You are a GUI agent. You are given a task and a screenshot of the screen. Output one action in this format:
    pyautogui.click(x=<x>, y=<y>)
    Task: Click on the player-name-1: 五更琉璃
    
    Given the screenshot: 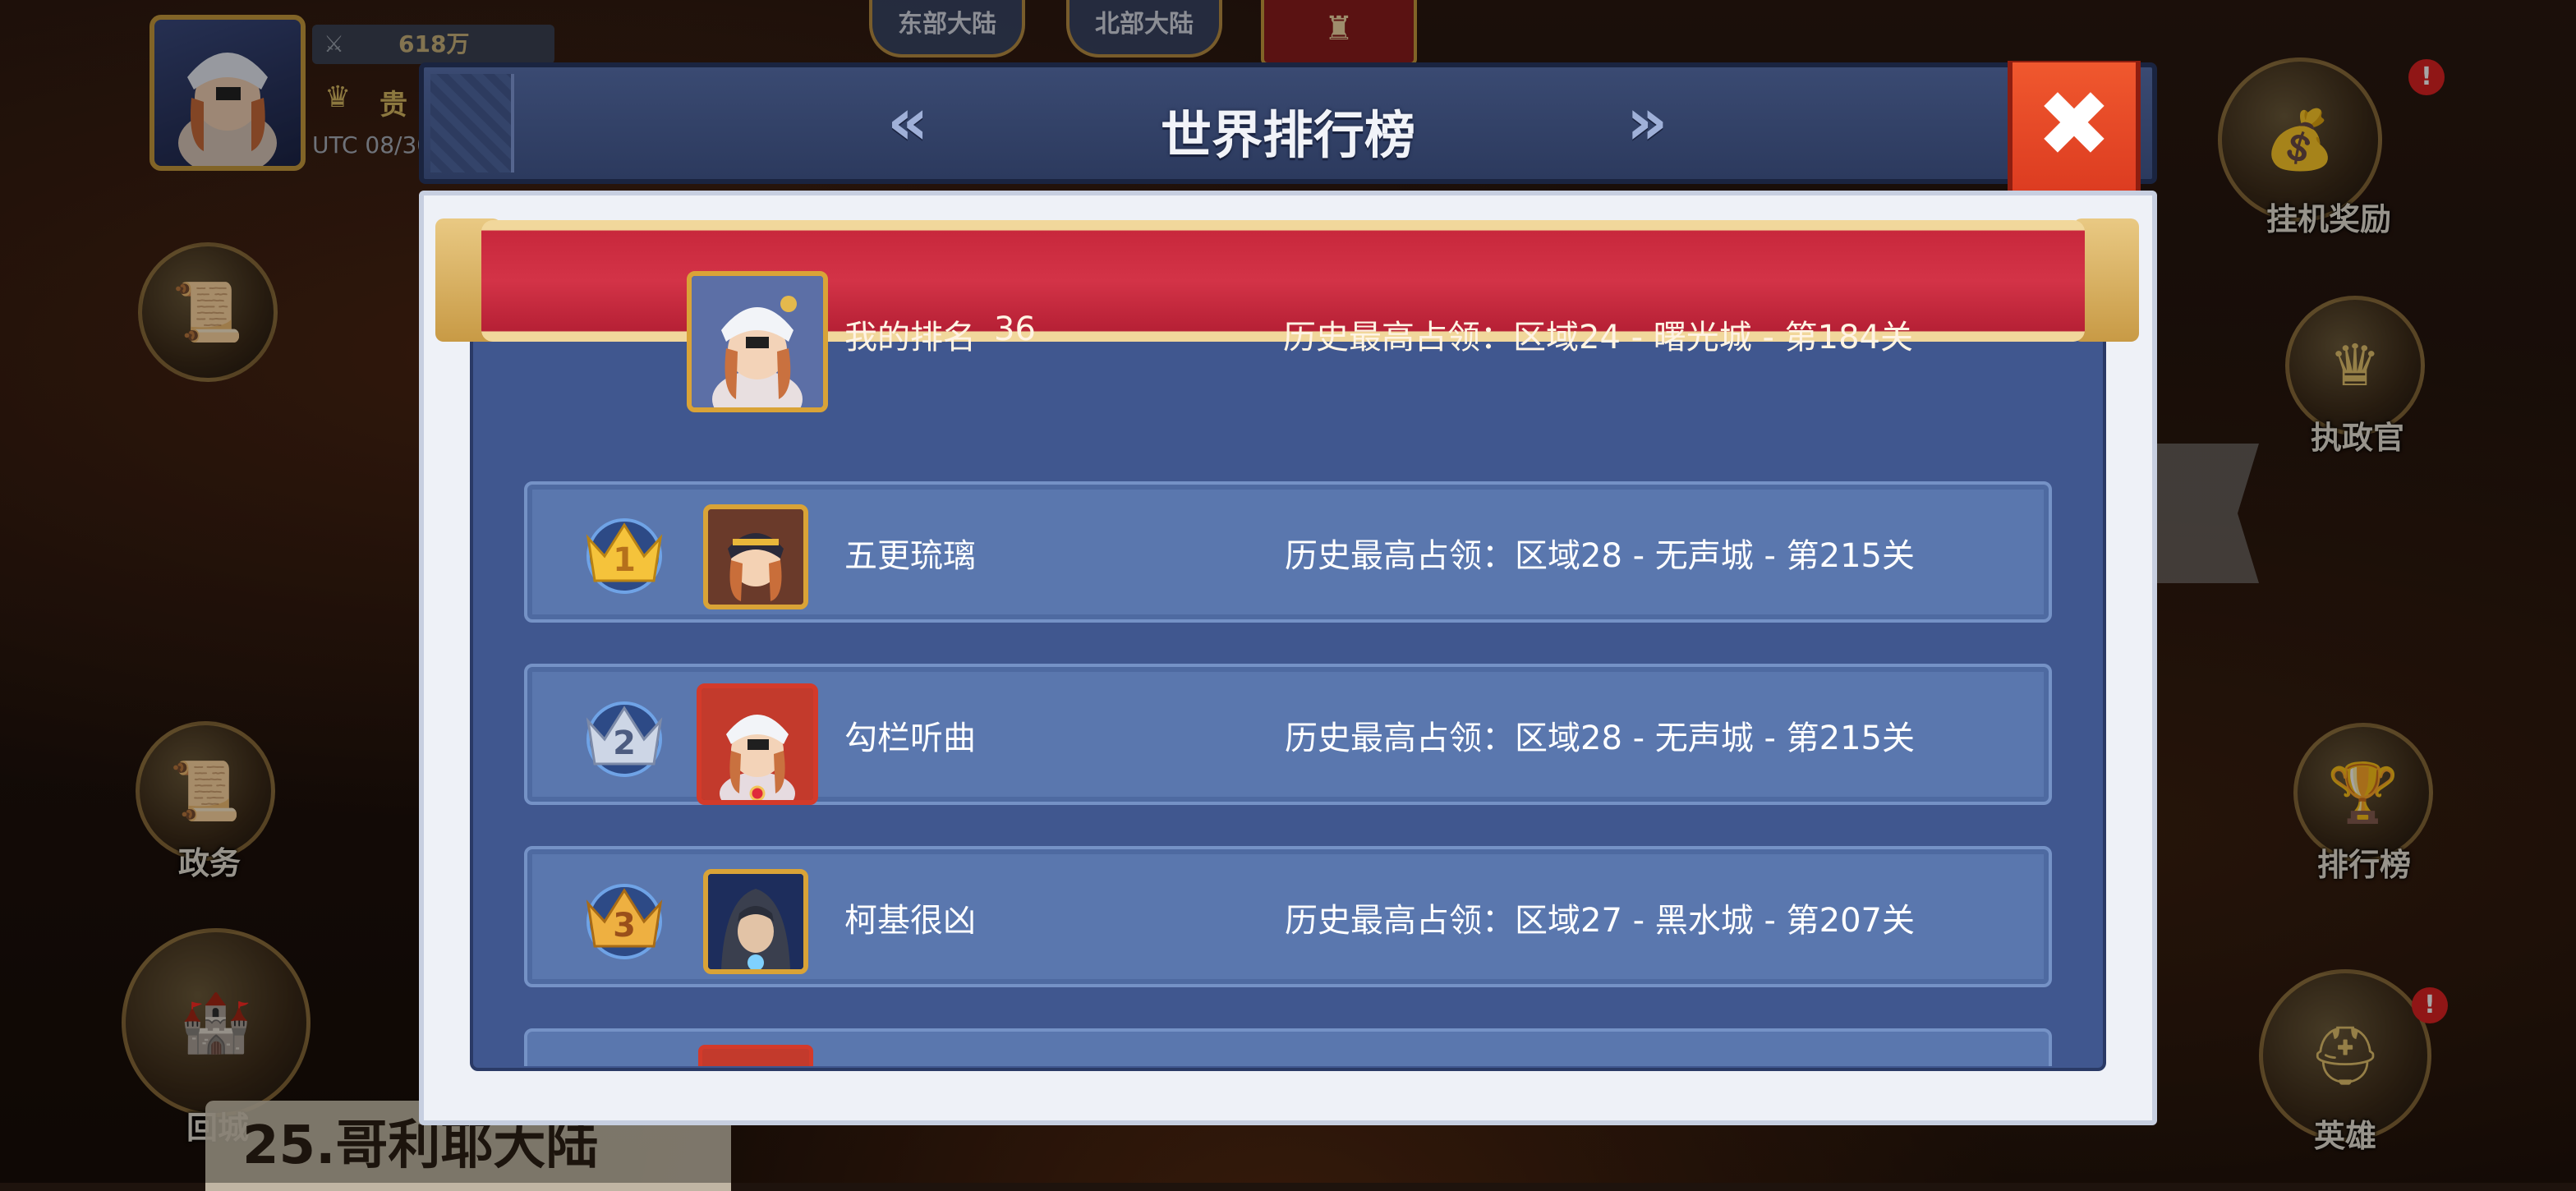 What is the action you would take?
    pyautogui.click(x=910, y=556)
    